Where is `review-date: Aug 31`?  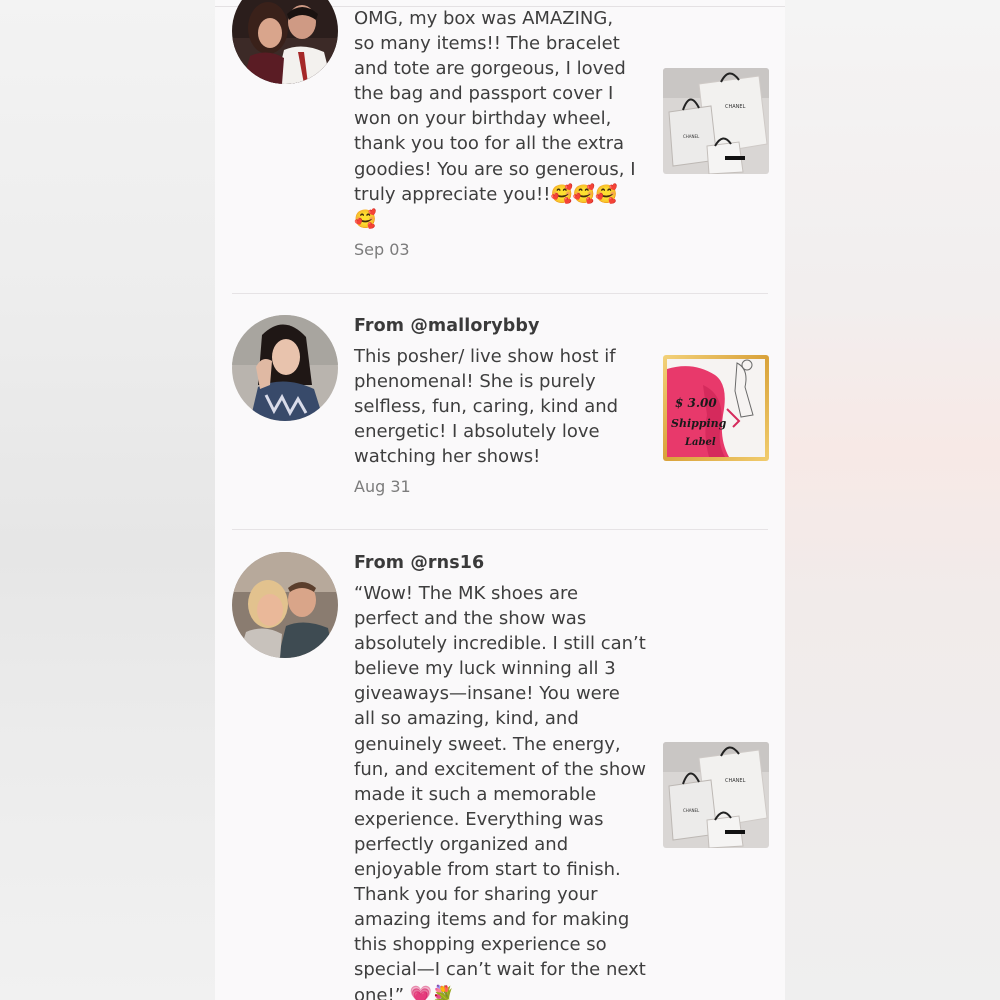
review-date: Aug 31 is located at coordinates (382, 486).